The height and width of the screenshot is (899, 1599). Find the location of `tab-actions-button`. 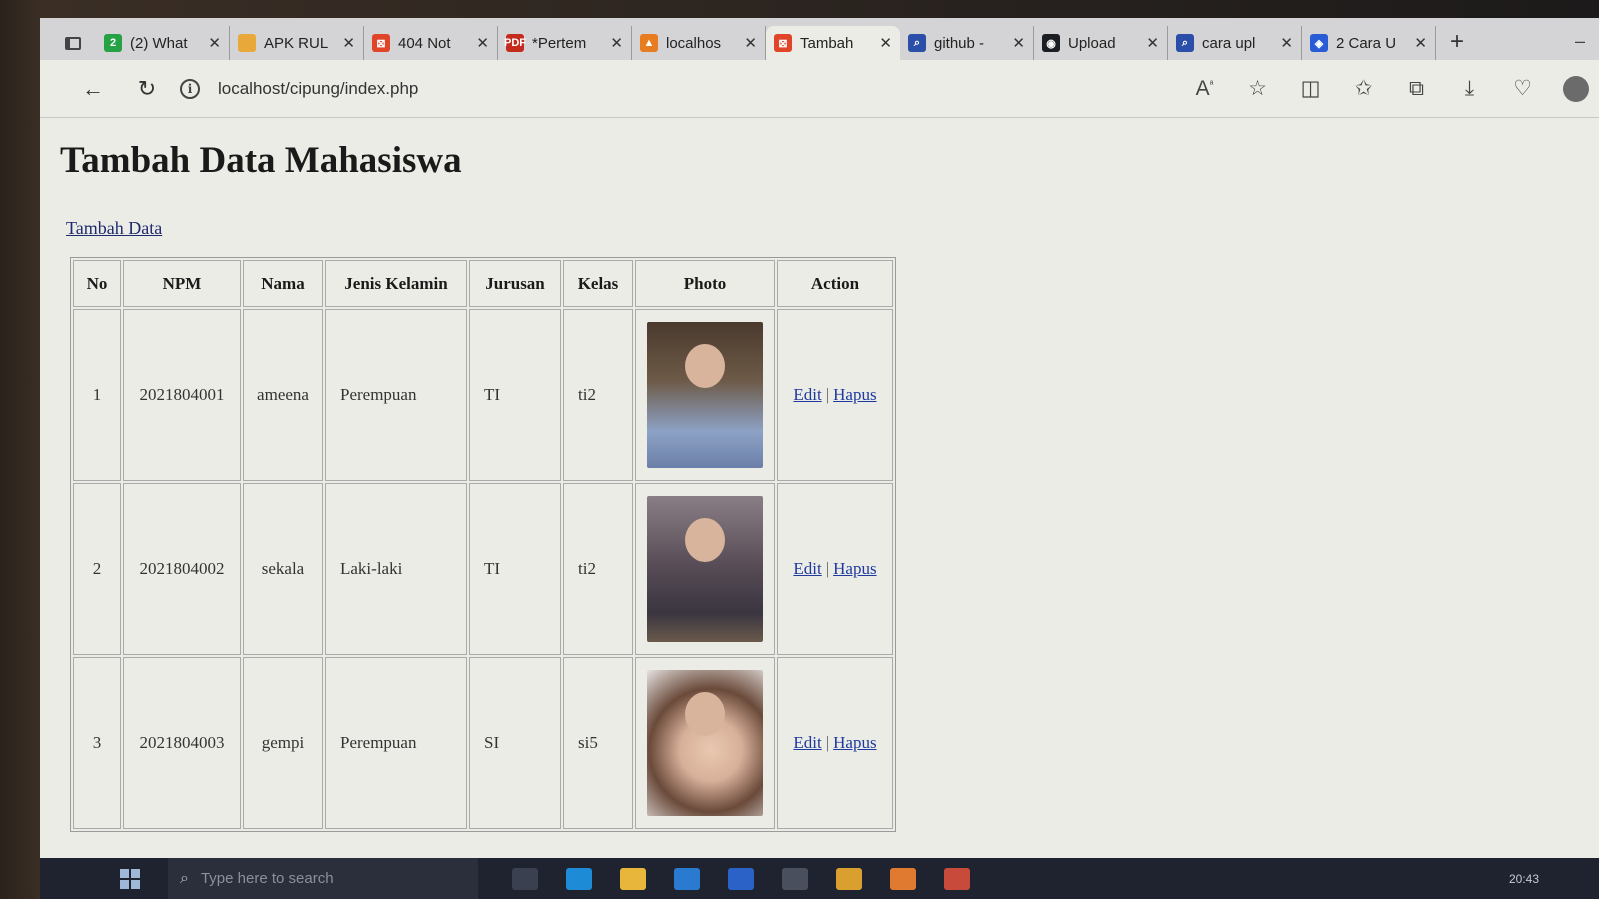

tab-actions-button is located at coordinates (73, 43).